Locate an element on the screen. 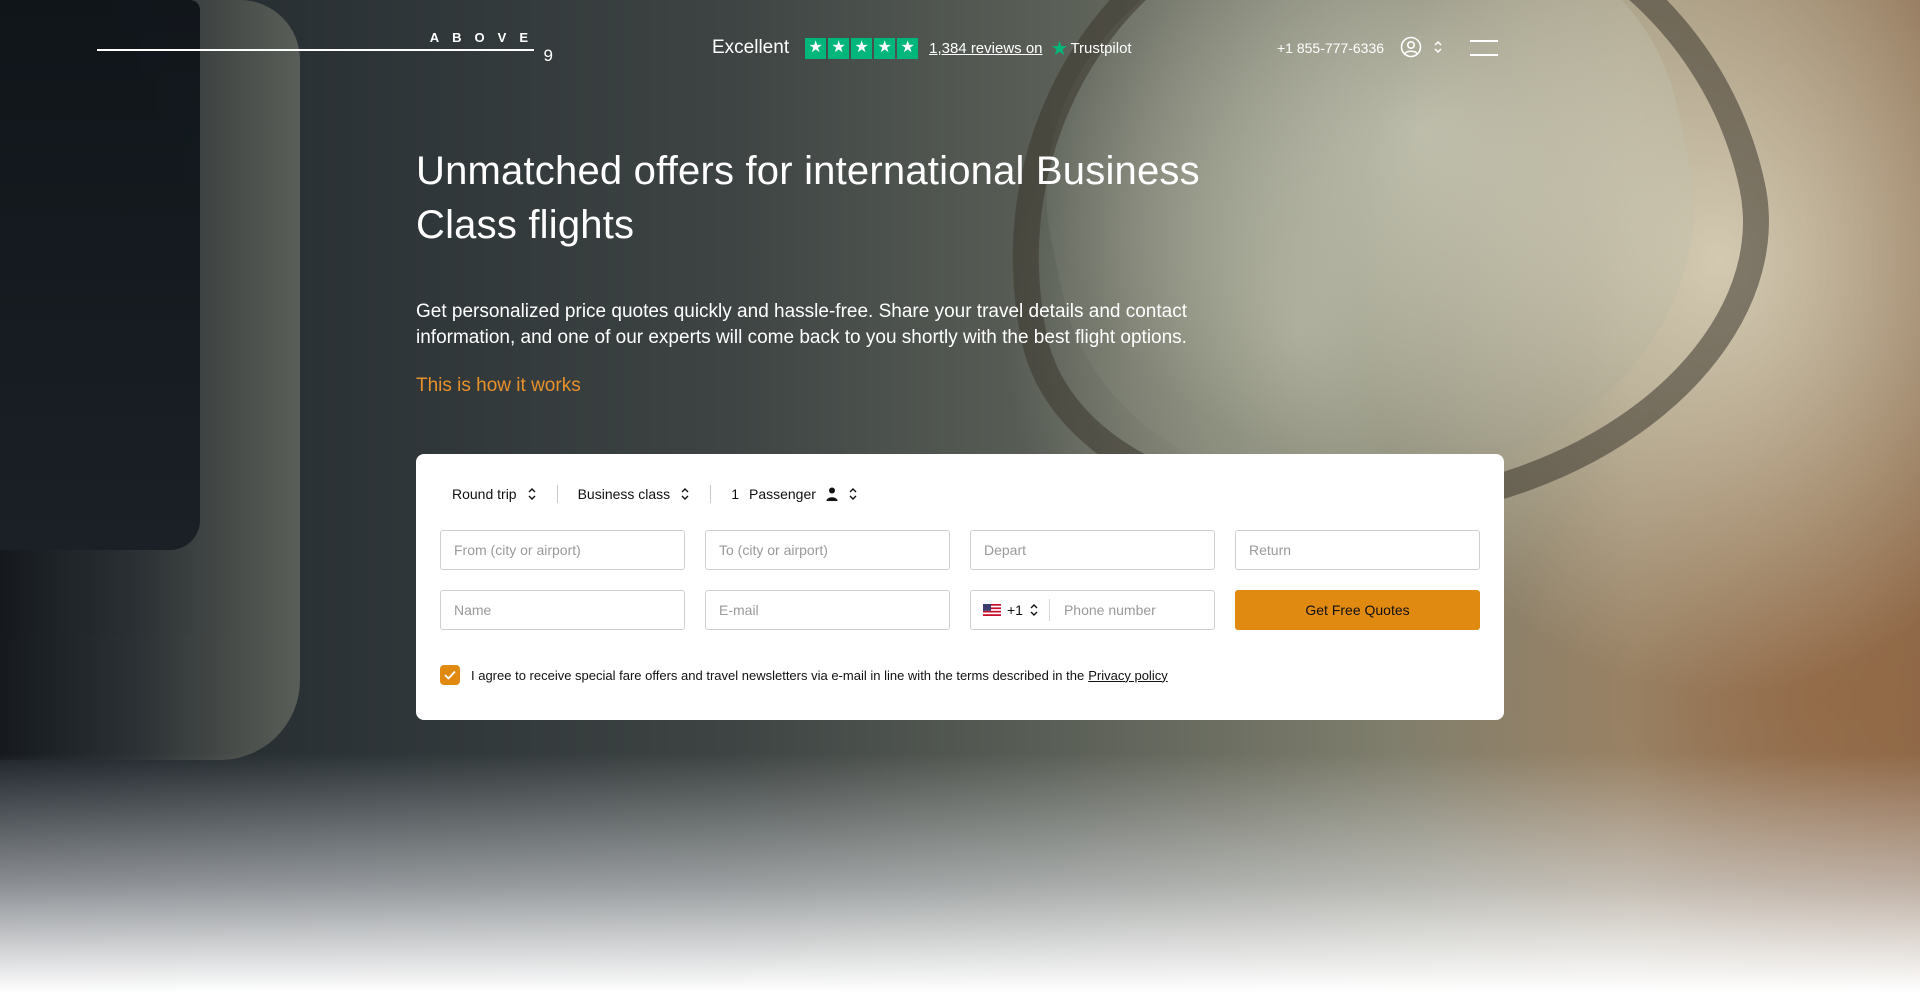  logo: ABOVE 9 is located at coordinates (325, 50).